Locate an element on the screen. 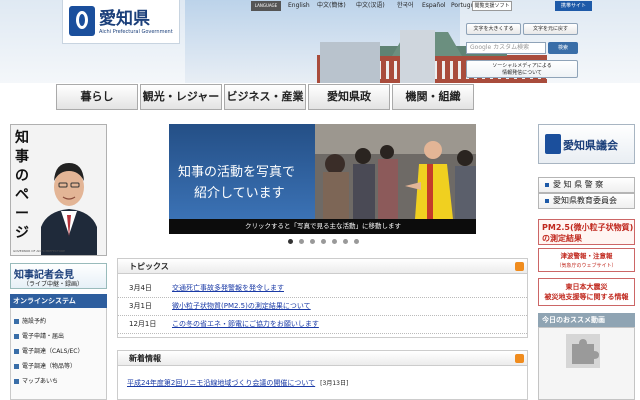  logo-title: 愛知県 is located at coordinates (124, 19).